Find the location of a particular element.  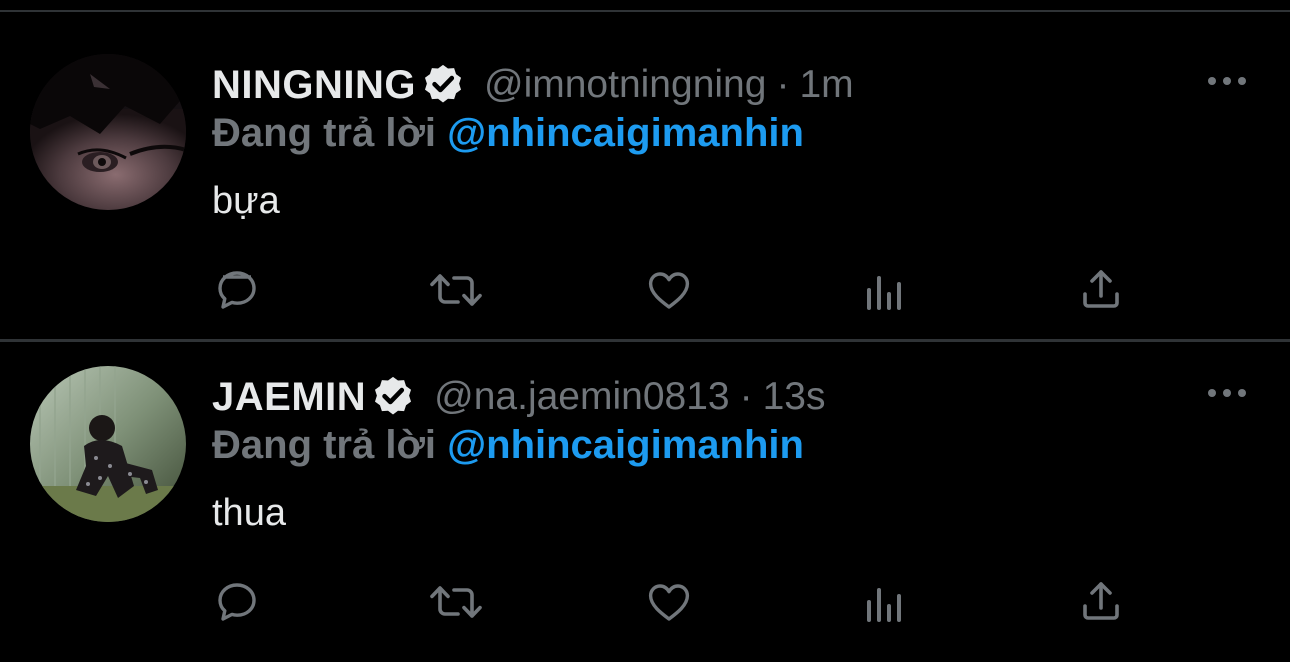

tweet-text: thua is located at coordinates (249, 513).